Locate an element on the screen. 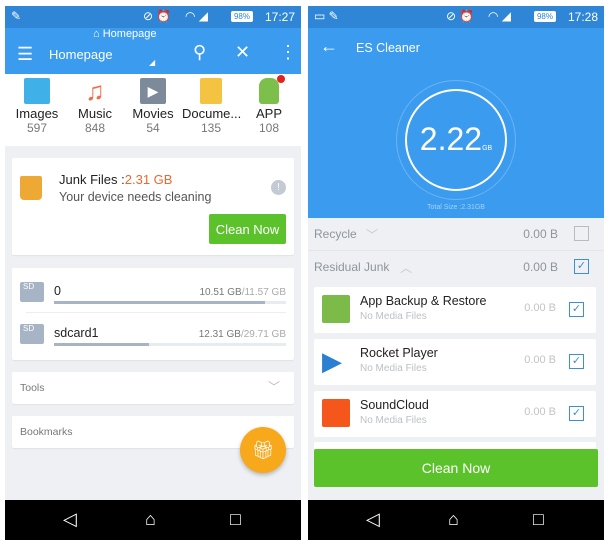  used: 12.31 GB is located at coordinates (219, 334).